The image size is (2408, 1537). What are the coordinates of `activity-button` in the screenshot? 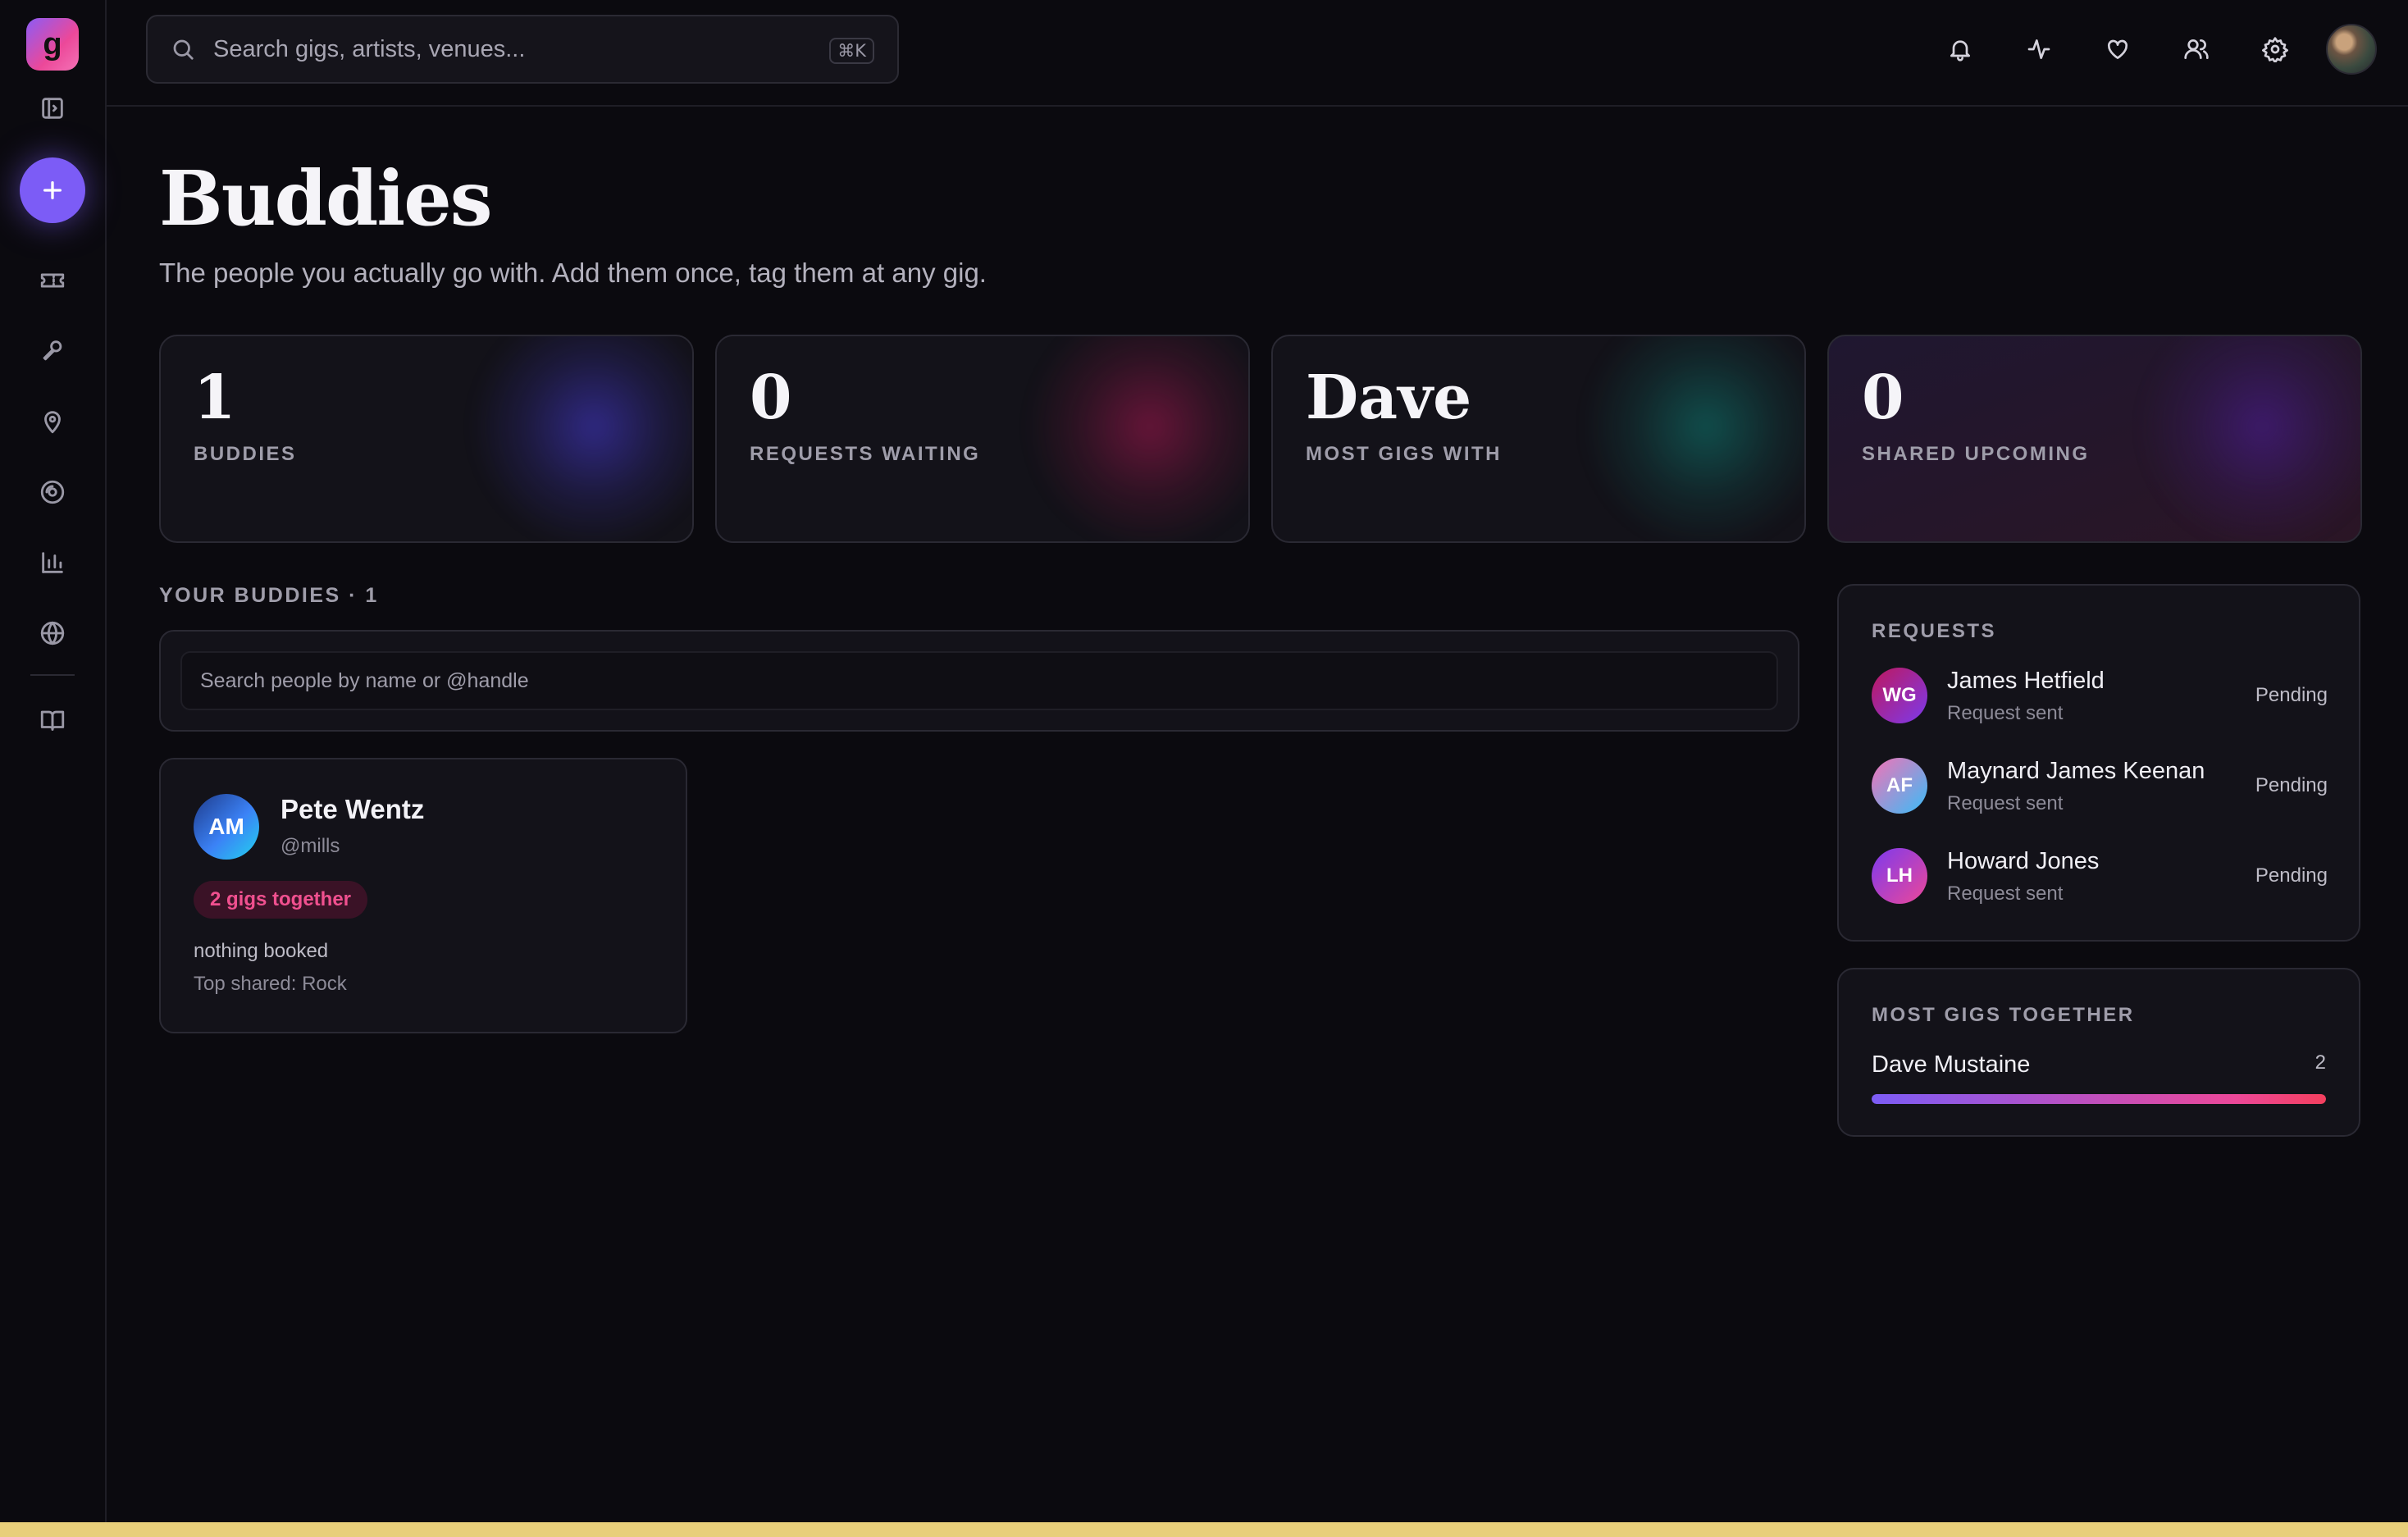 It's located at (2039, 49).